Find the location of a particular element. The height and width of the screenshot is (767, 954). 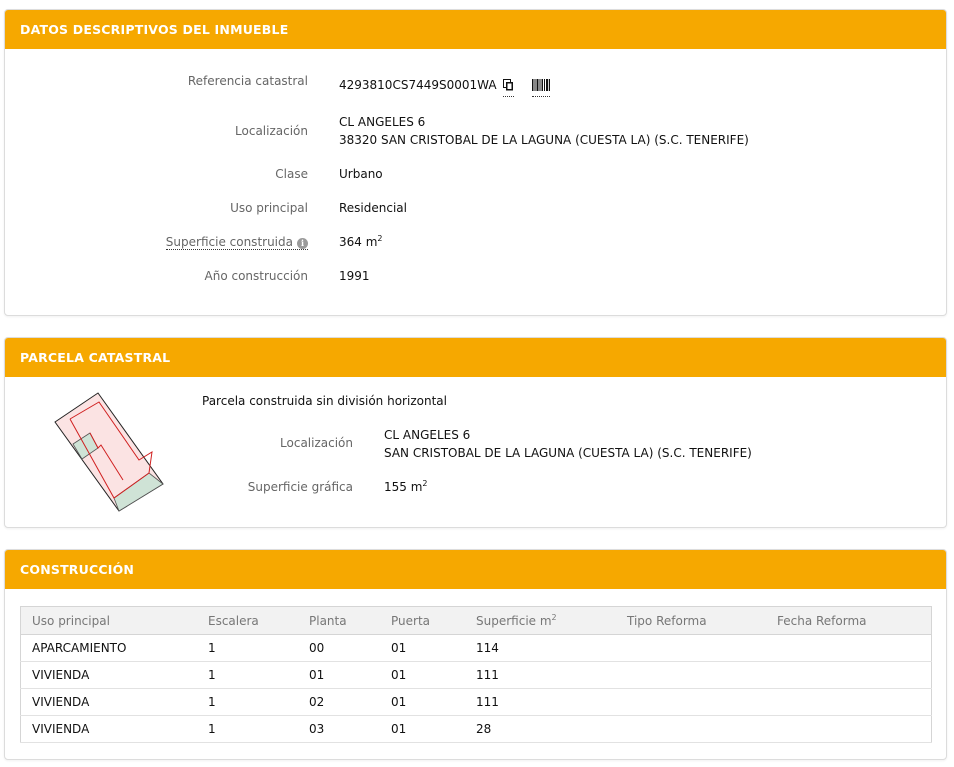

anio-construccion-value: 1991 is located at coordinates (354, 276).